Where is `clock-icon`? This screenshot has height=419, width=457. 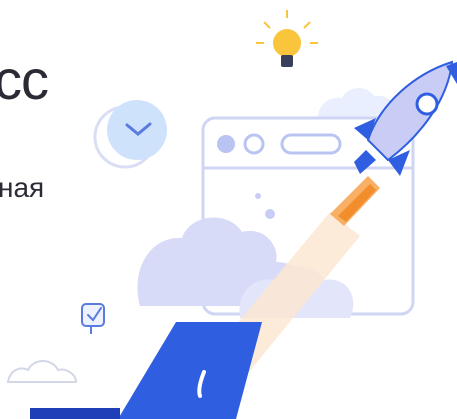 clock-icon is located at coordinates (130, 134).